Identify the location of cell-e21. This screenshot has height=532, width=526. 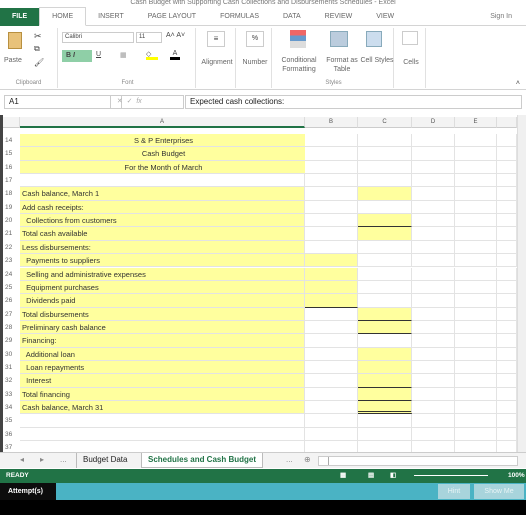
(476, 234).